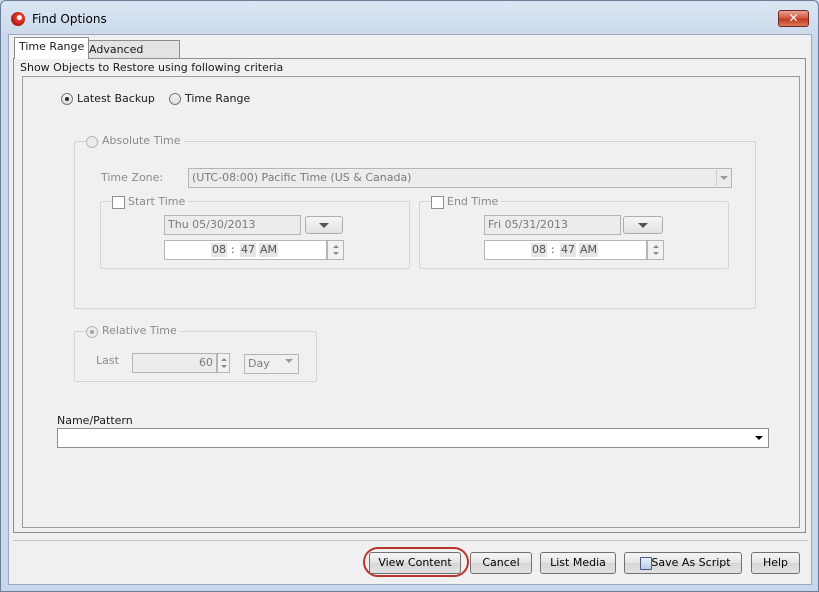  Describe the element at coordinates (410, 540) in the screenshot. I see `footer-divider` at that location.